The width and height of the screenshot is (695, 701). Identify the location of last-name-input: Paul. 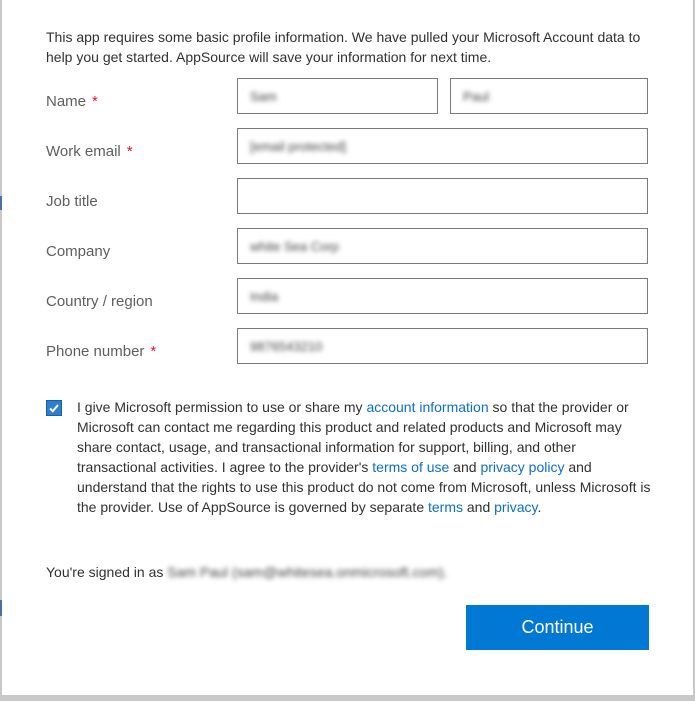
(549, 96).